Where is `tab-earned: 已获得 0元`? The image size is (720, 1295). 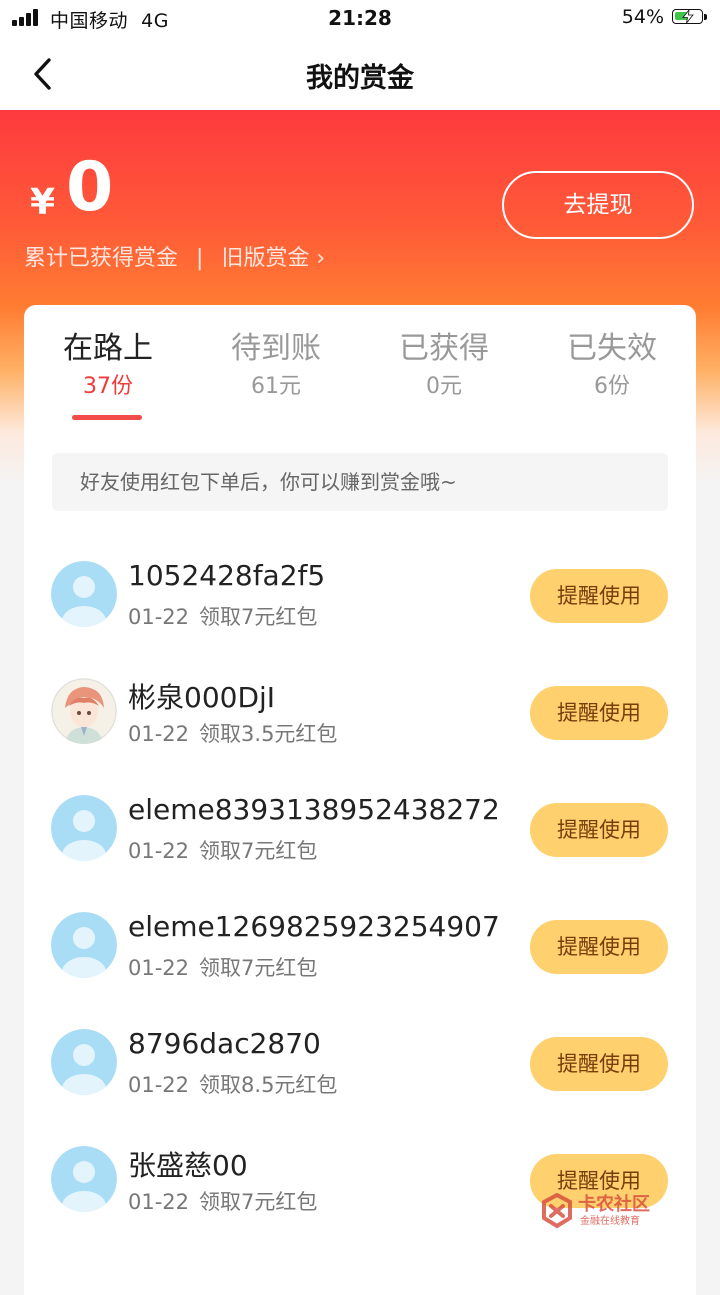
tab-earned: 已获得 0元 is located at coordinates (444, 377).